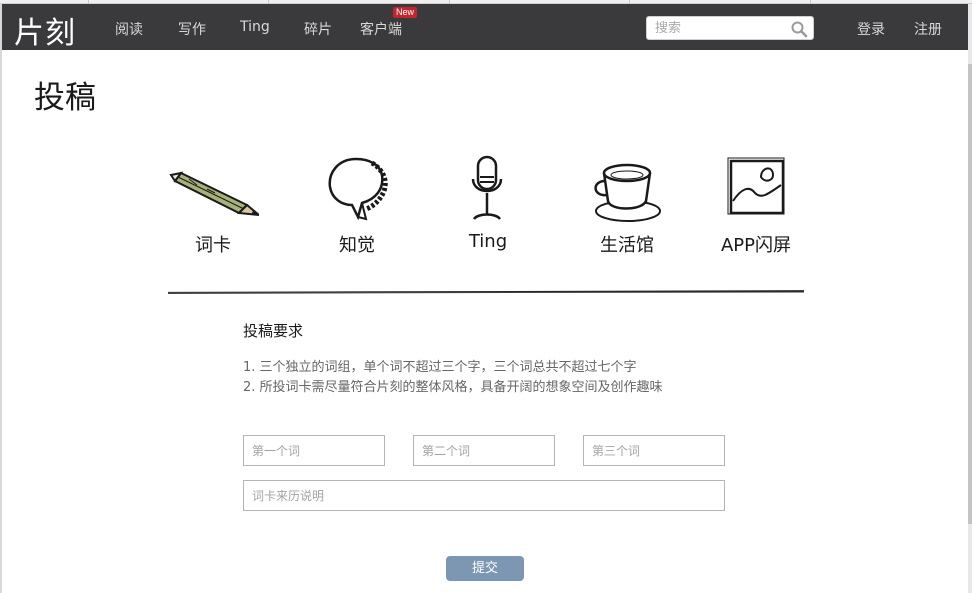 Image resolution: width=972 pixels, height=593 pixels. I want to click on page-title: 投稿, so click(65, 98).